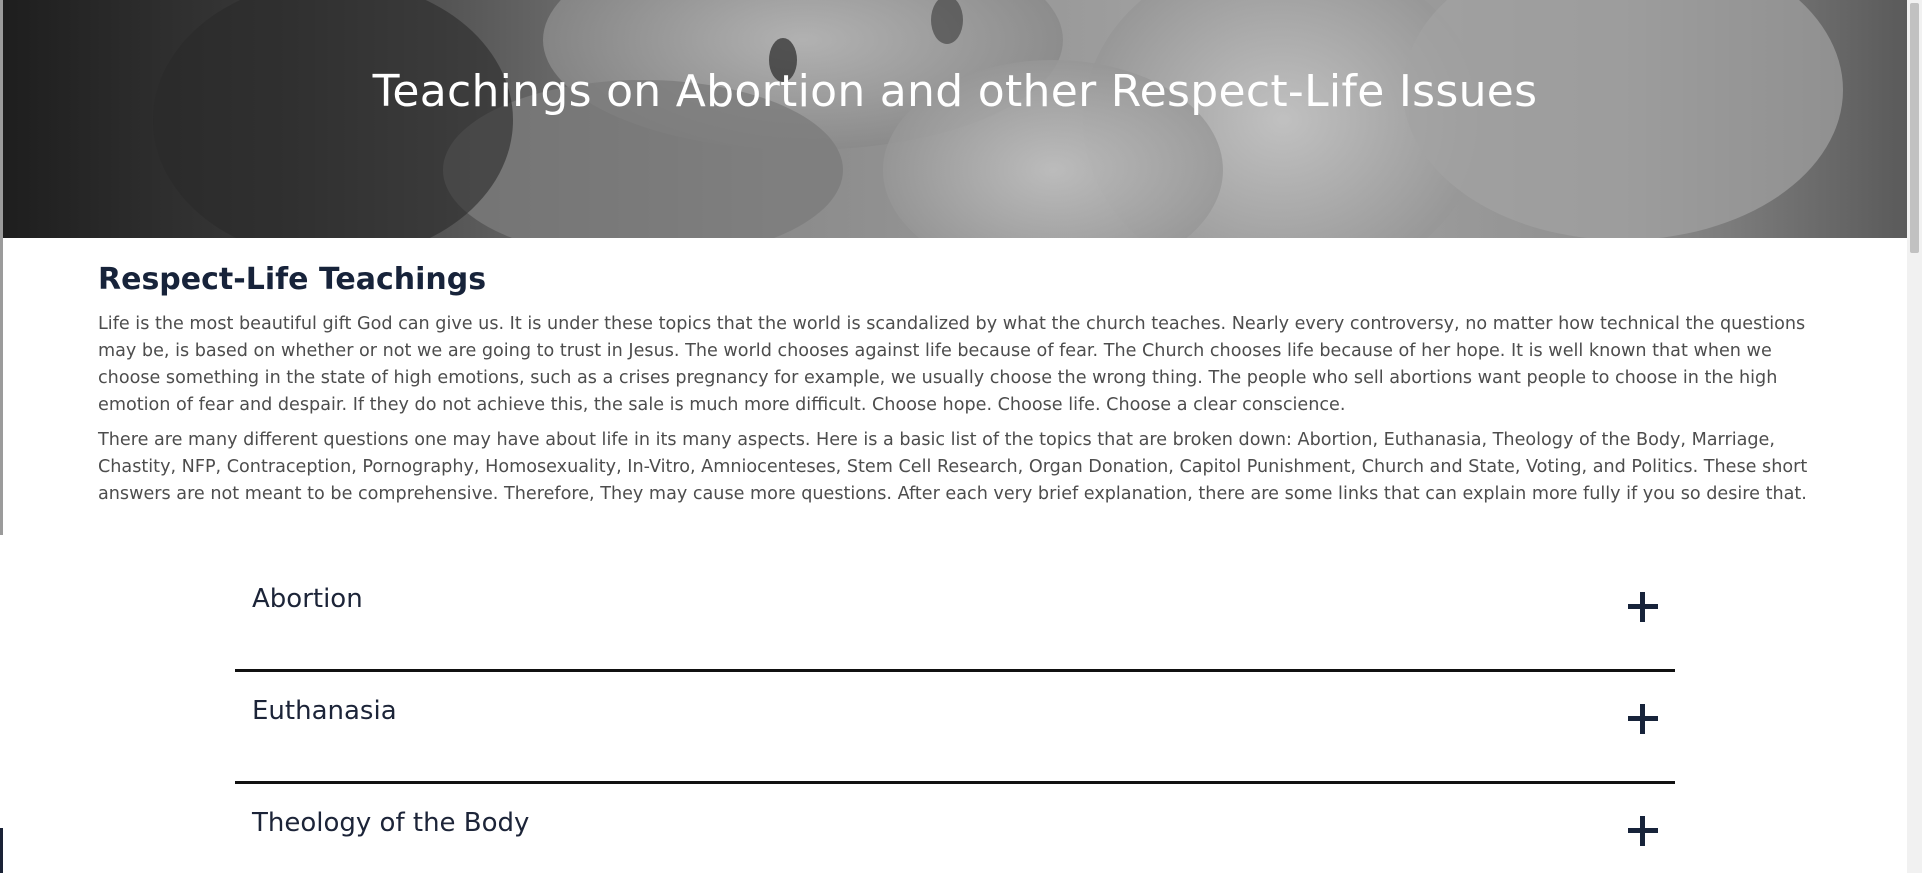 This screenshot has width=1922, height=873. What do you see at coordinates (955, 828) in the screenshot?
I see `accordion-item-theology-of-the-body: Theology of the Body` at bounding box center [955, 828].